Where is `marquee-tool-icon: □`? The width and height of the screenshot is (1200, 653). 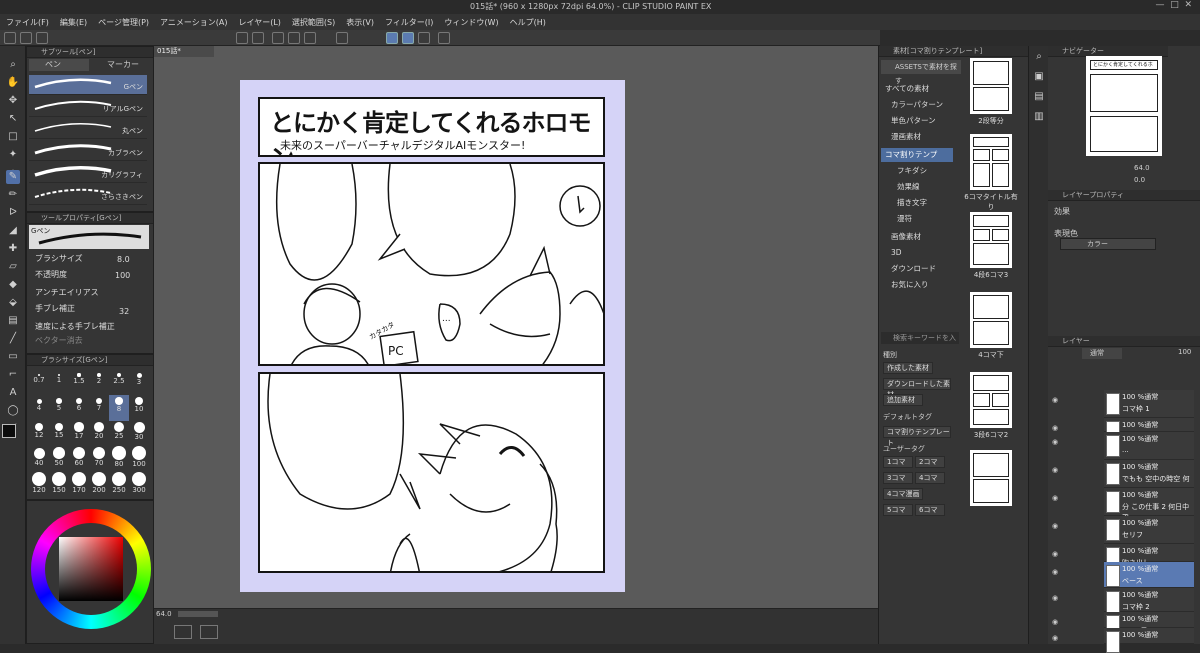 marquee-tool-icon: □ is located at coordinates (13, 137).